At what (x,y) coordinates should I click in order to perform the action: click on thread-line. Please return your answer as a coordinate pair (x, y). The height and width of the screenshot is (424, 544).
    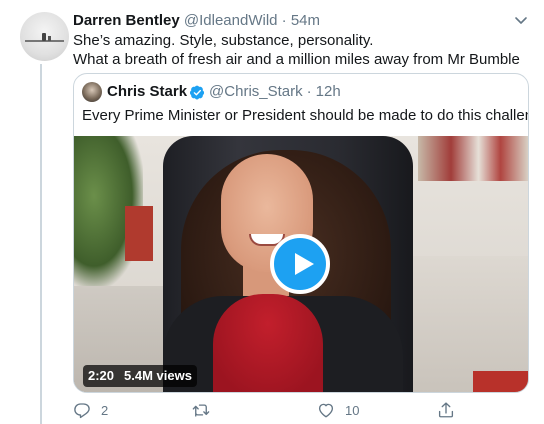
    Looking at the image, I should click on (41, 244).